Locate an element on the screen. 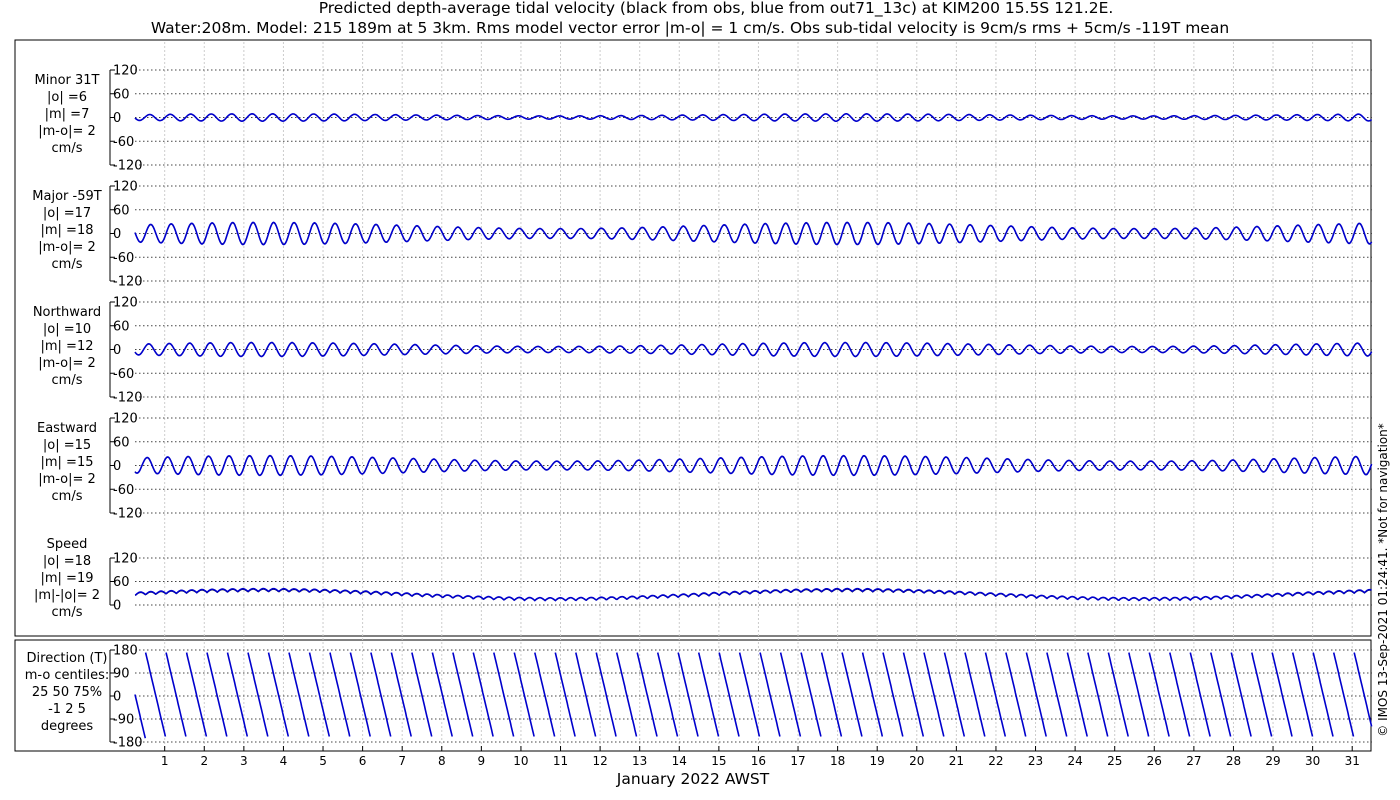 Image resolution: width=1400 pixels, height=800 pixels. panel-north-label: |m-o|= 2 is located at coordinates (67, 363).